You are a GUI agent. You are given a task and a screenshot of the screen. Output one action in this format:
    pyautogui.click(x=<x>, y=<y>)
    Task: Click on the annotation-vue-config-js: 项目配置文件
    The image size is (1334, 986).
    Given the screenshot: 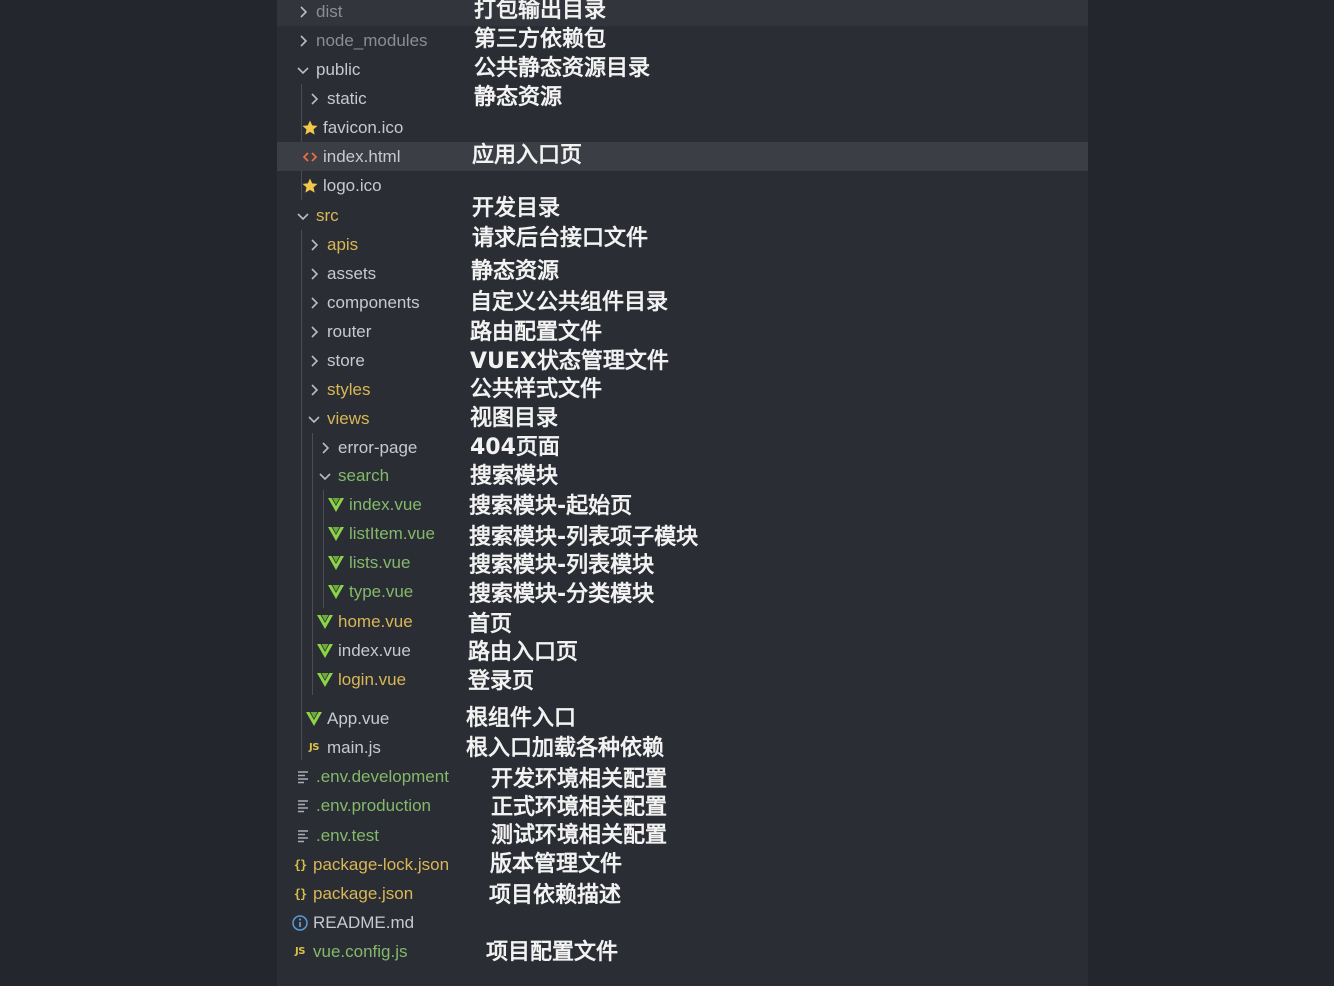 What is the action you would take?
    pyautogui.click(x=552, y=952)
    